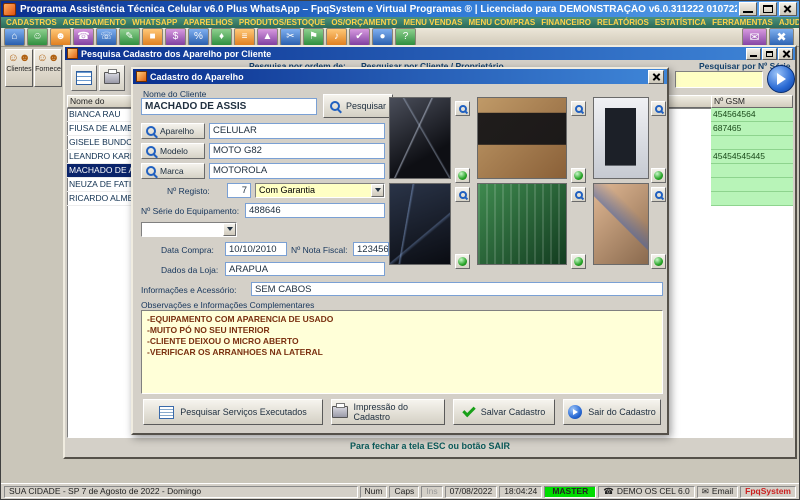  I want to click on quick-button-suppliers: ☺☻ Fornece, so click(48, 68).